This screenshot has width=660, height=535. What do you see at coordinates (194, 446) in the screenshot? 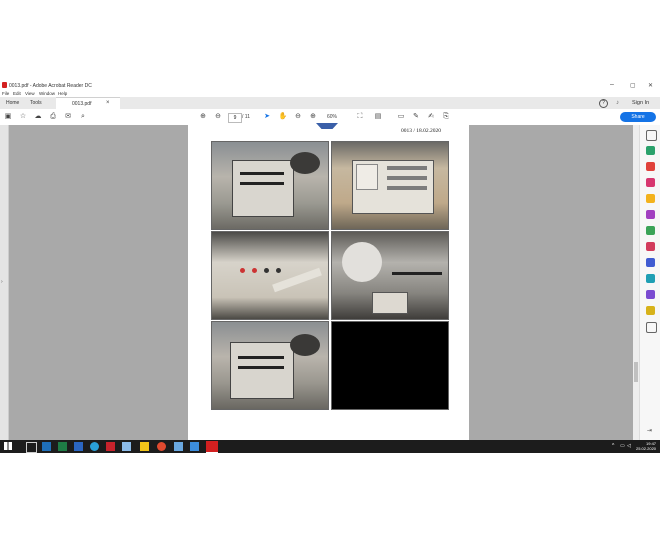
I see `app-window-icon` at bounding box center [194, 446].